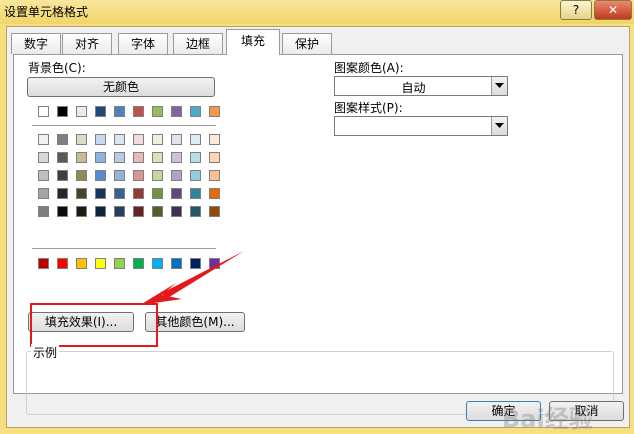 This screenshot has height=434, width=634. What do you see at coordinates (198, 43) in the screenshot?
I see `tab-border: 边框` at bounding box center [198, 43].